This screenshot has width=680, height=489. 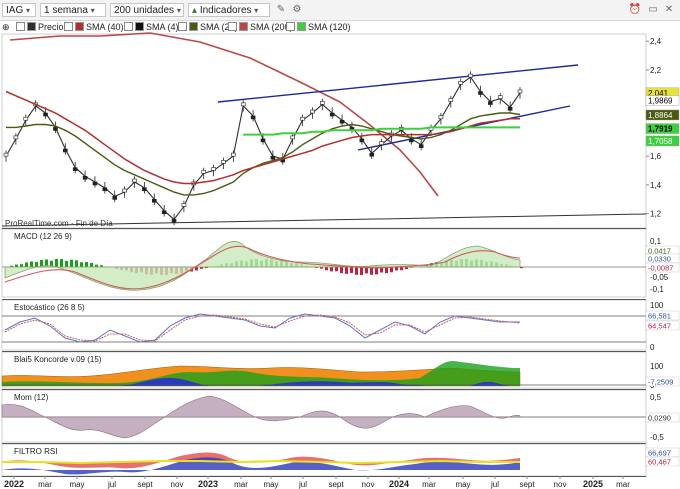 What do you see at coordinates (195, 10) in the screenshot?
I see `chart-icon: ▴` at bounding box center [195, 10].